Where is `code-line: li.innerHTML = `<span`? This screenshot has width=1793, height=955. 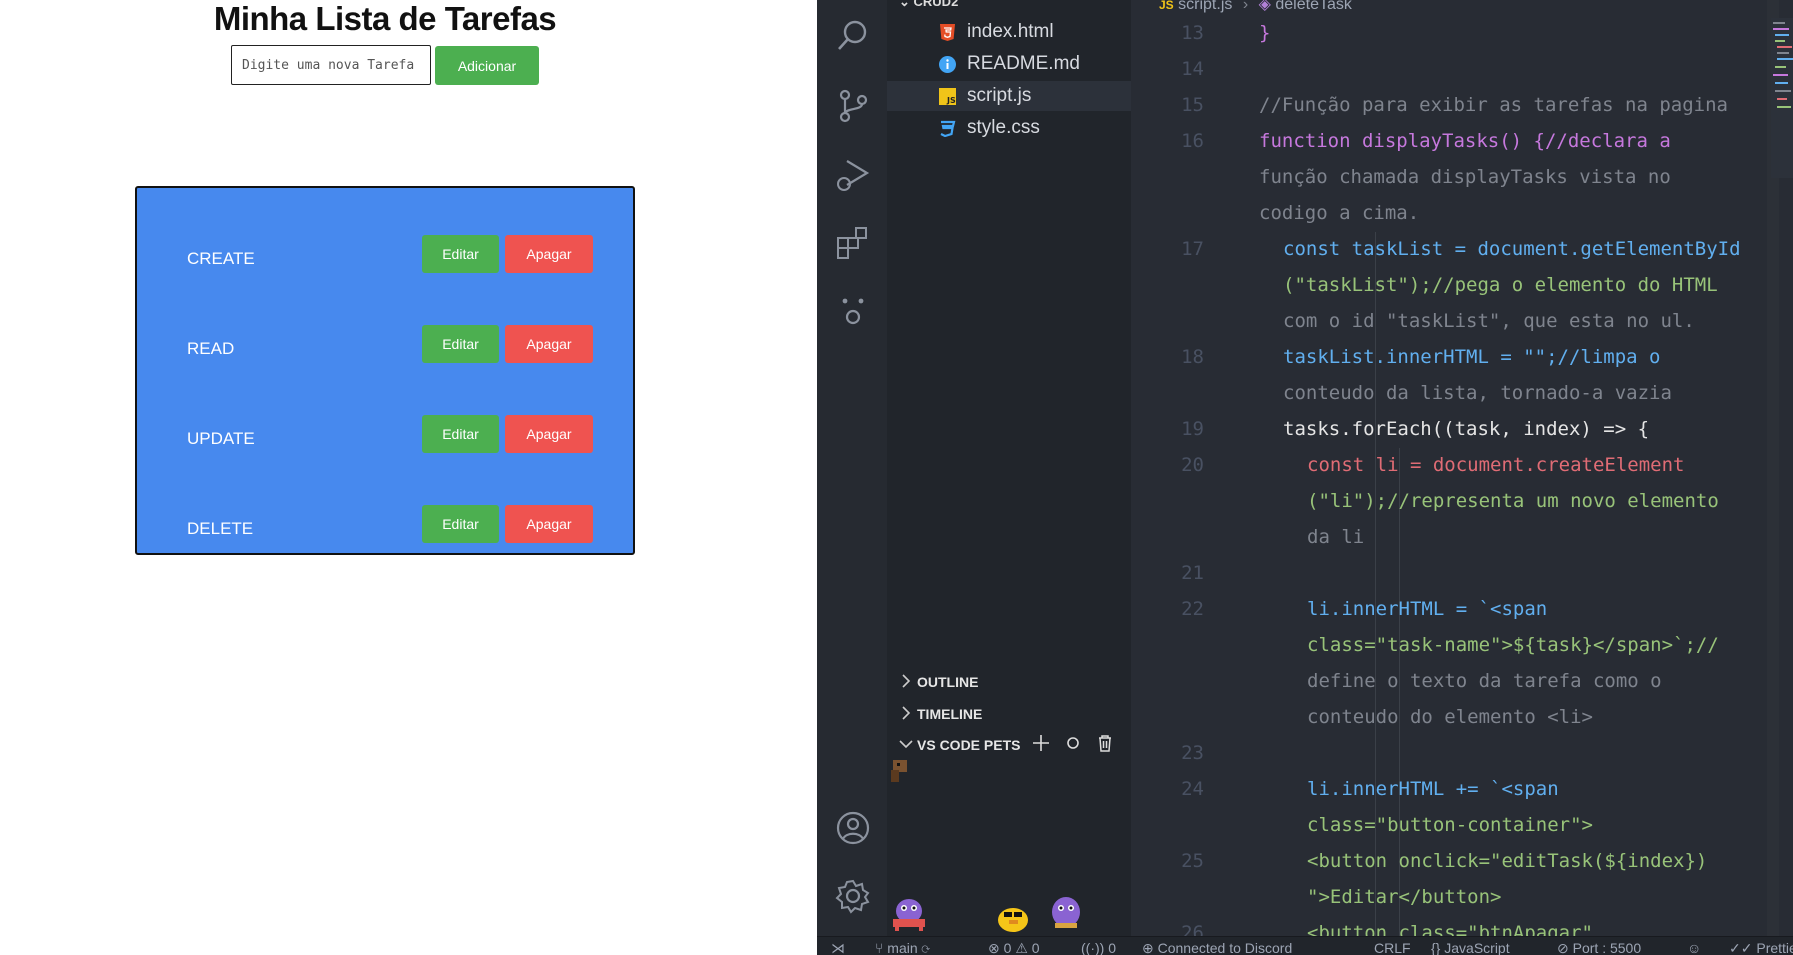
code-line: li.innerHTML = `<span is located at coordinates (1427, 609).